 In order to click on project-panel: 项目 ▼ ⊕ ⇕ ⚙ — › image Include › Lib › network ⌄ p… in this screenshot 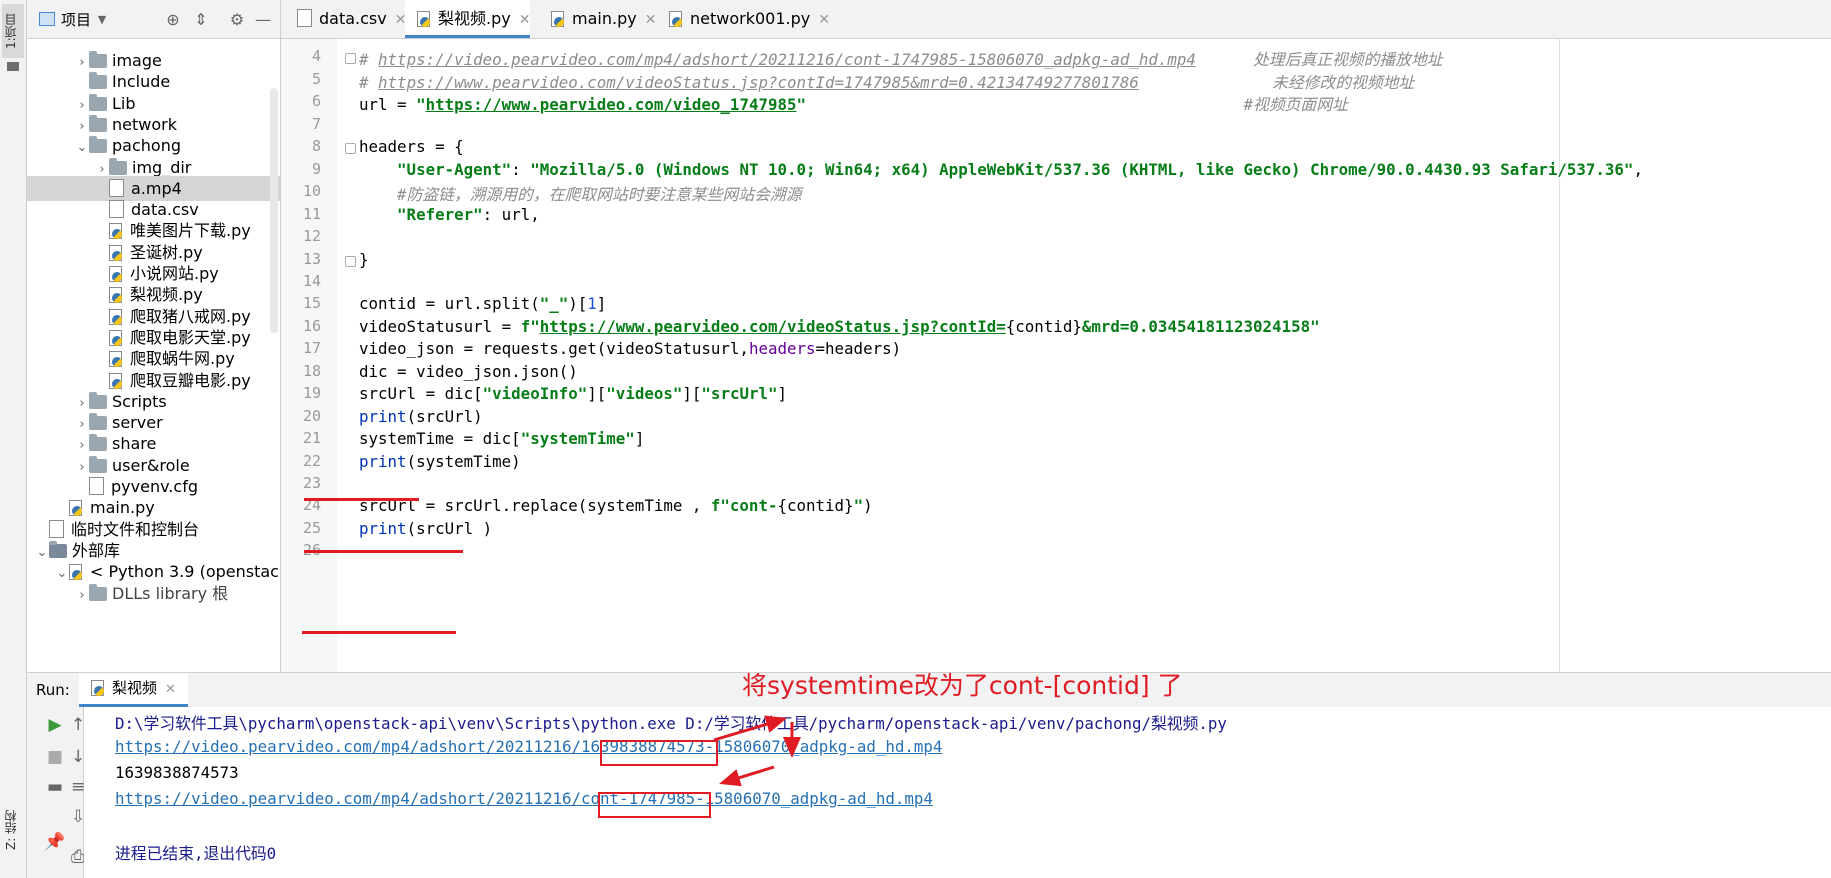, I will do `click(154, 336)`.